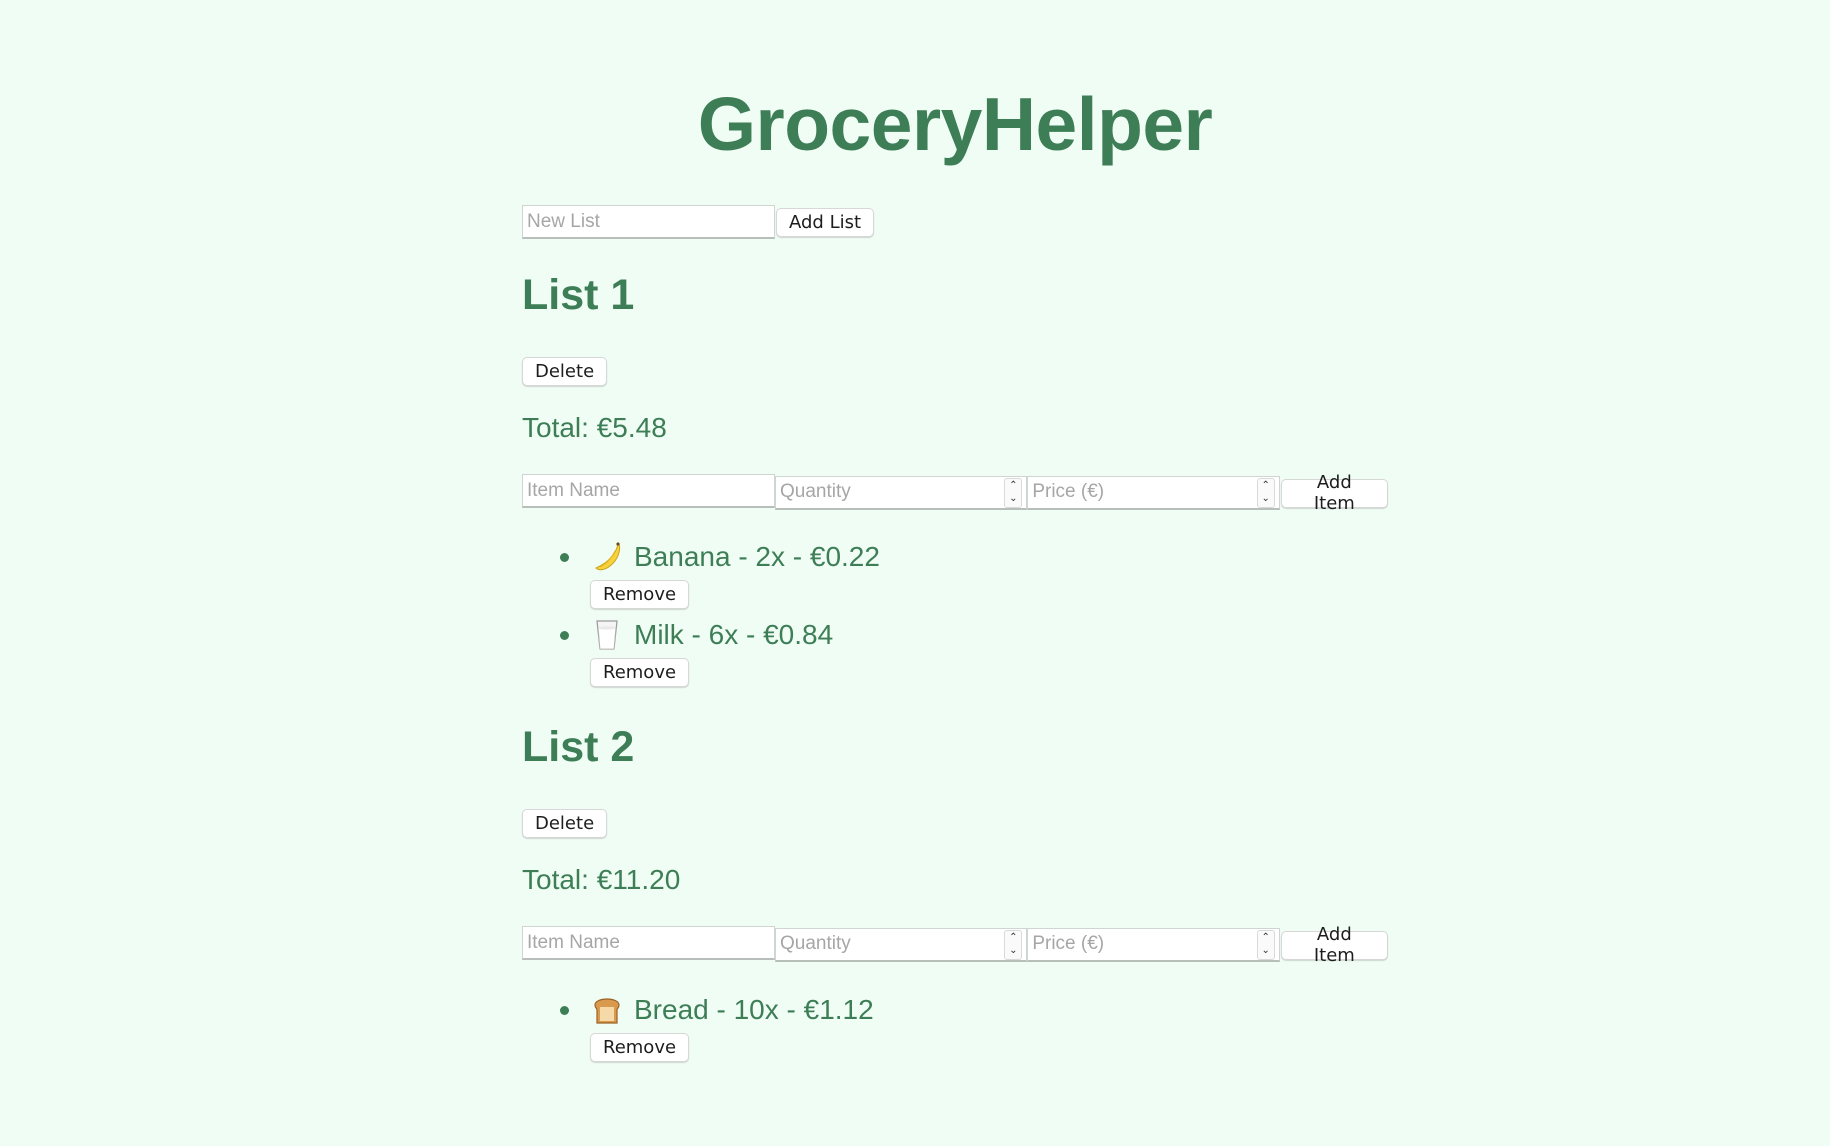 The image size is (1830, 1146). Describe the element at coordinates (754, 1009) in the screenshot. I see `item-label: Bread - 10x - €1.12` at that location.